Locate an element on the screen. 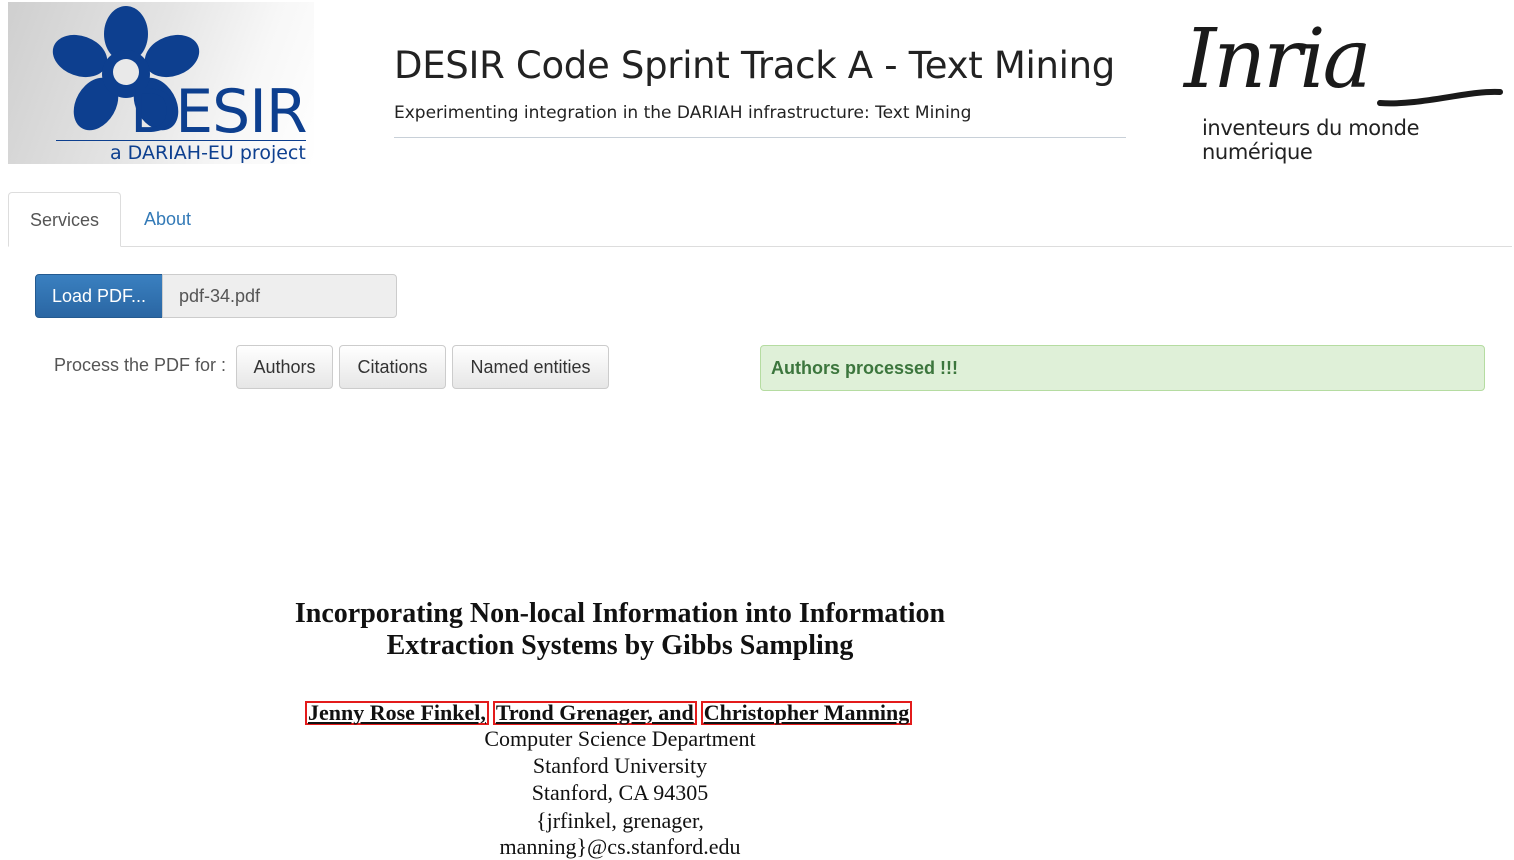  desir-logo: DESIR a DARIAH-EU project is located at coordinates (161, 83).